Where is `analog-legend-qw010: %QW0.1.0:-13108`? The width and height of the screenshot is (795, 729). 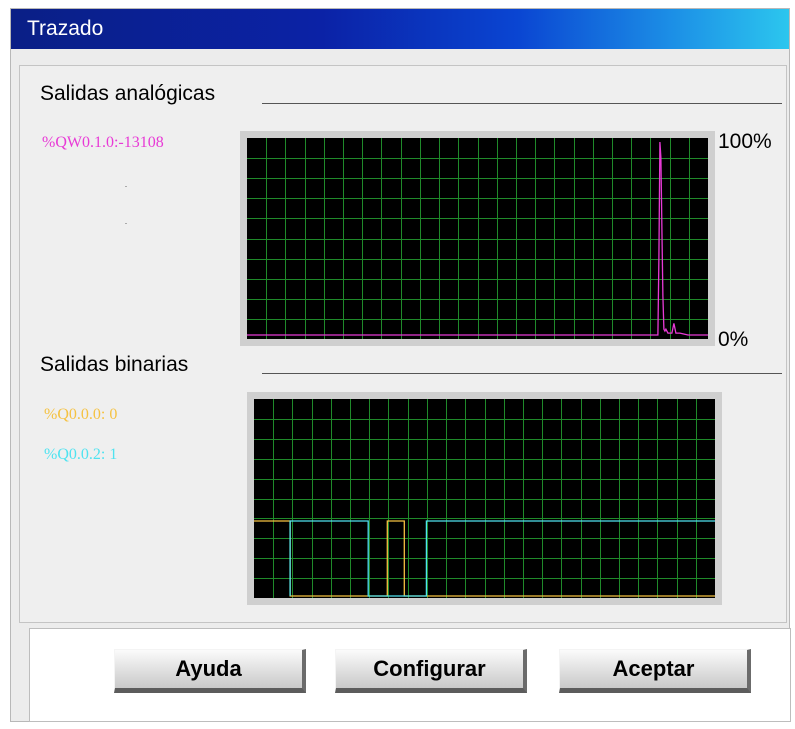
analog-legend-qw010: %QW0.1.0:-13108 is located at coordinates (103, 142).